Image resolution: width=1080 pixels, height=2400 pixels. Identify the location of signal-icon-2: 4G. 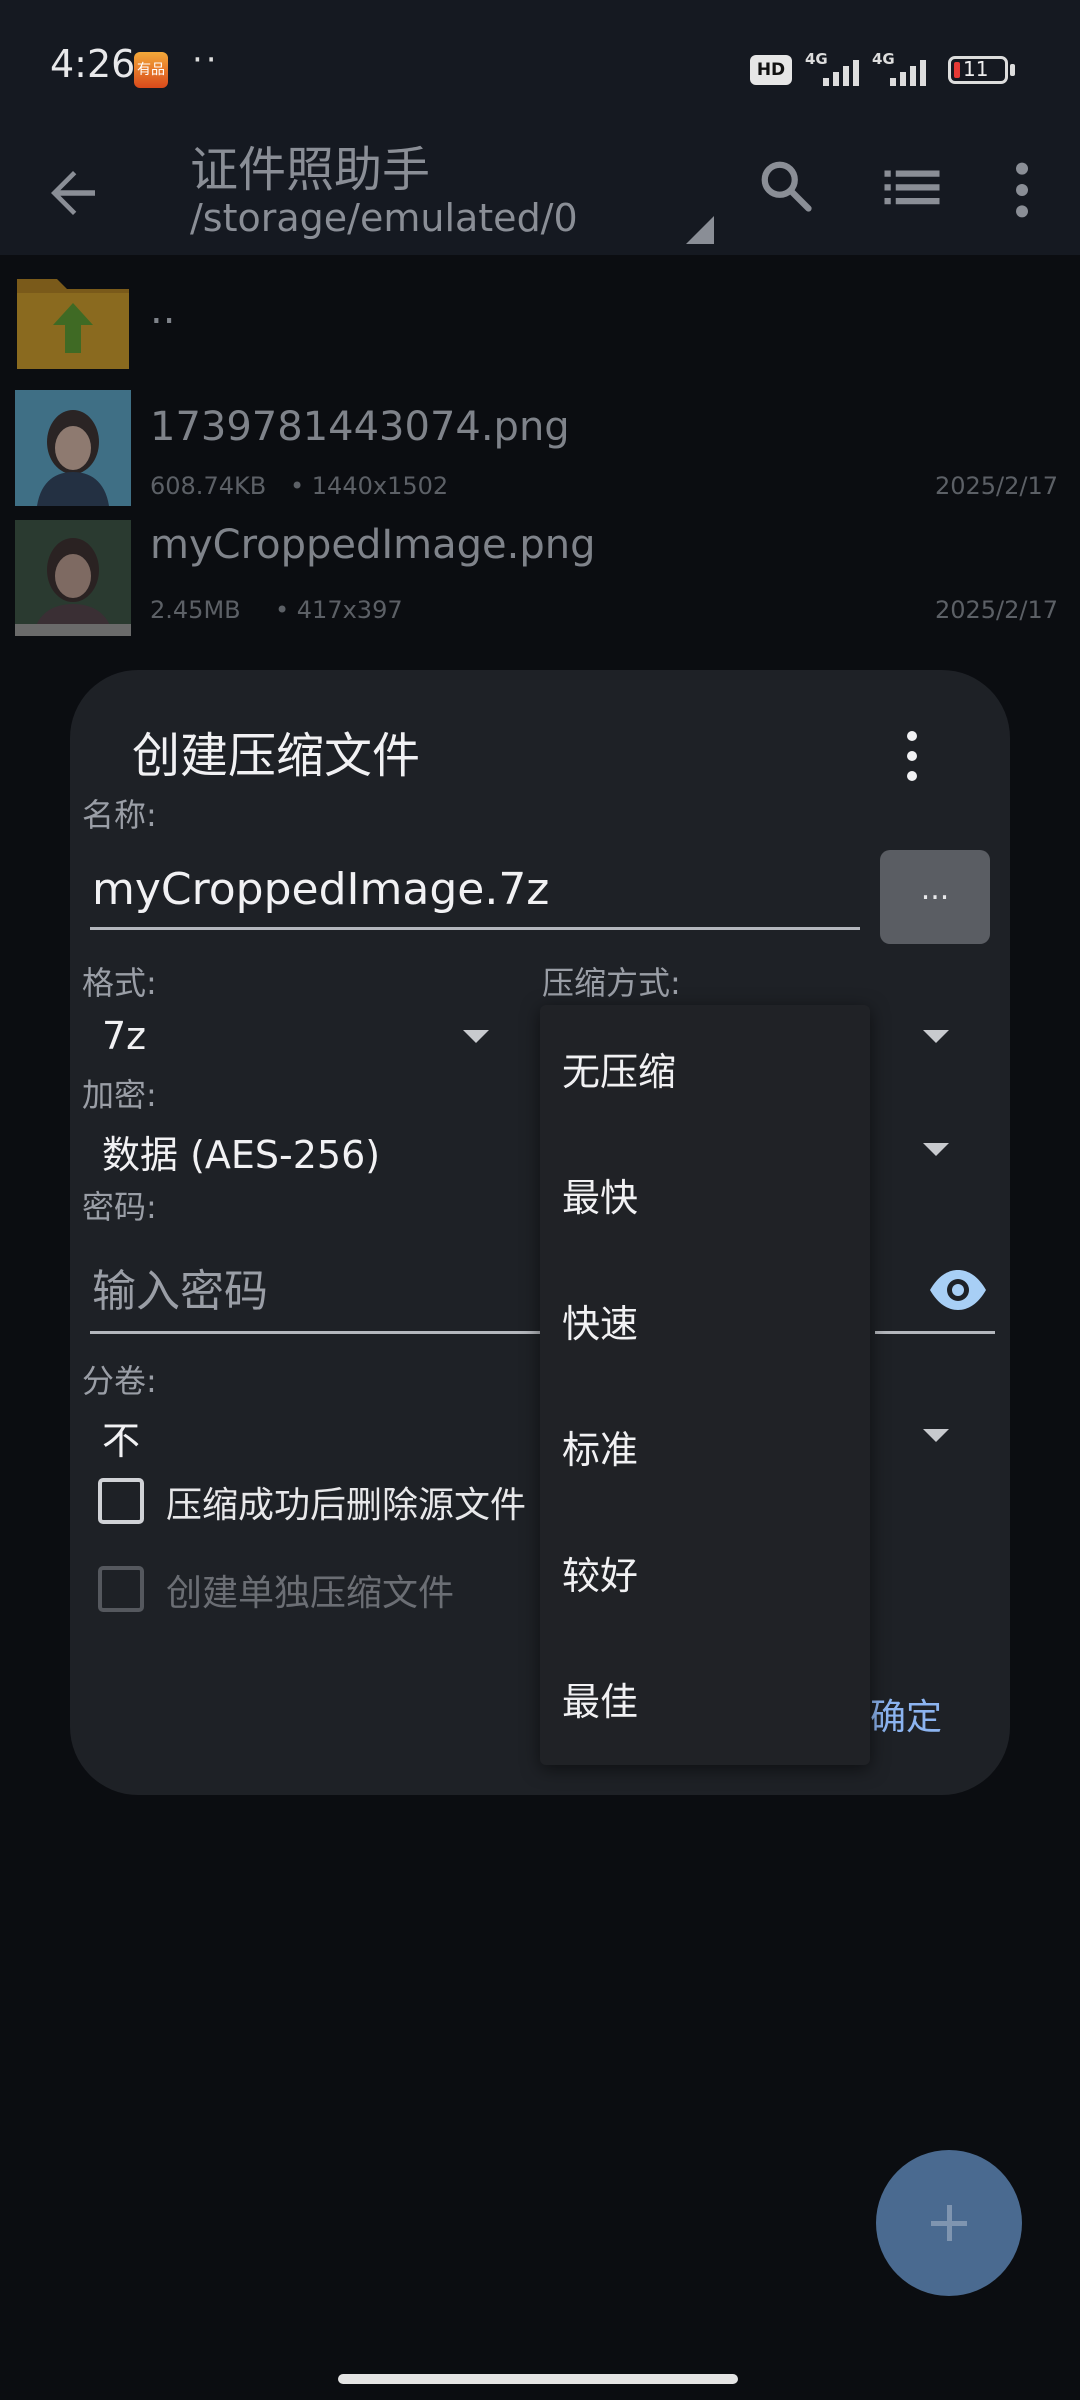
(902, 70).